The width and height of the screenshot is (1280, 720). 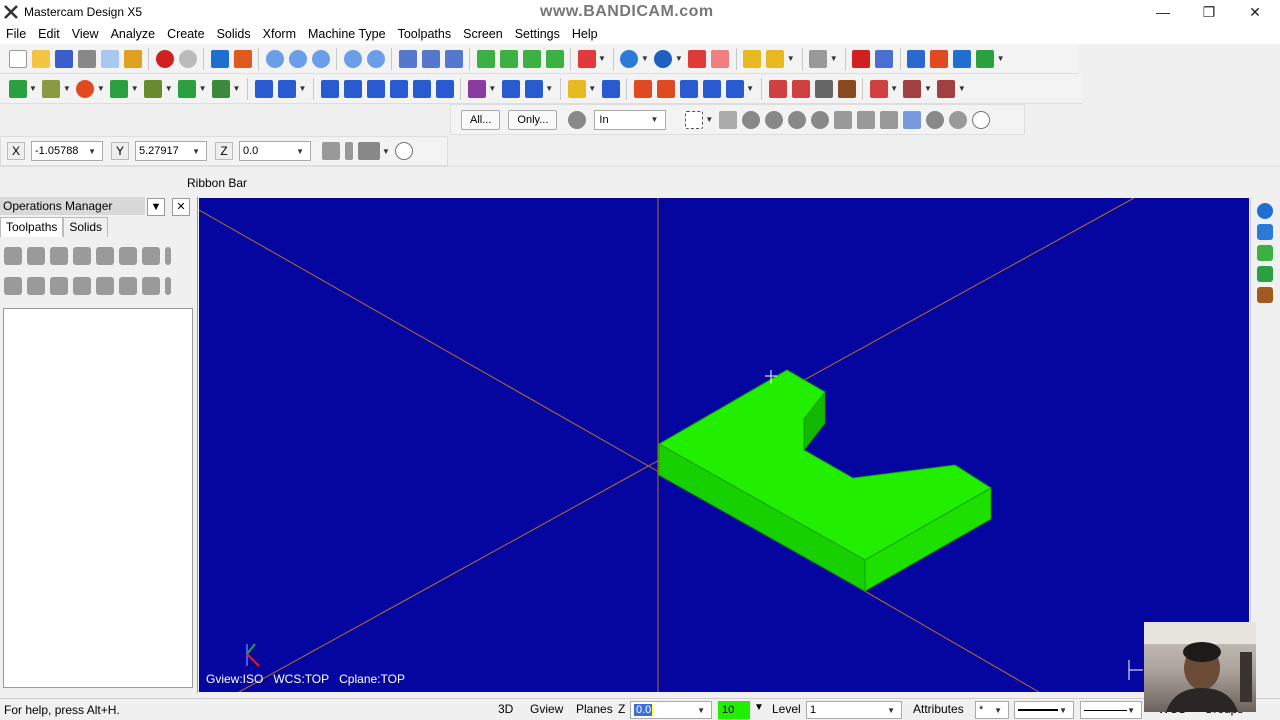 What do you see at coordinates (483, 34) in the screenshot?
I see `menu-screen: Screen` at bounding box center [483, 34].